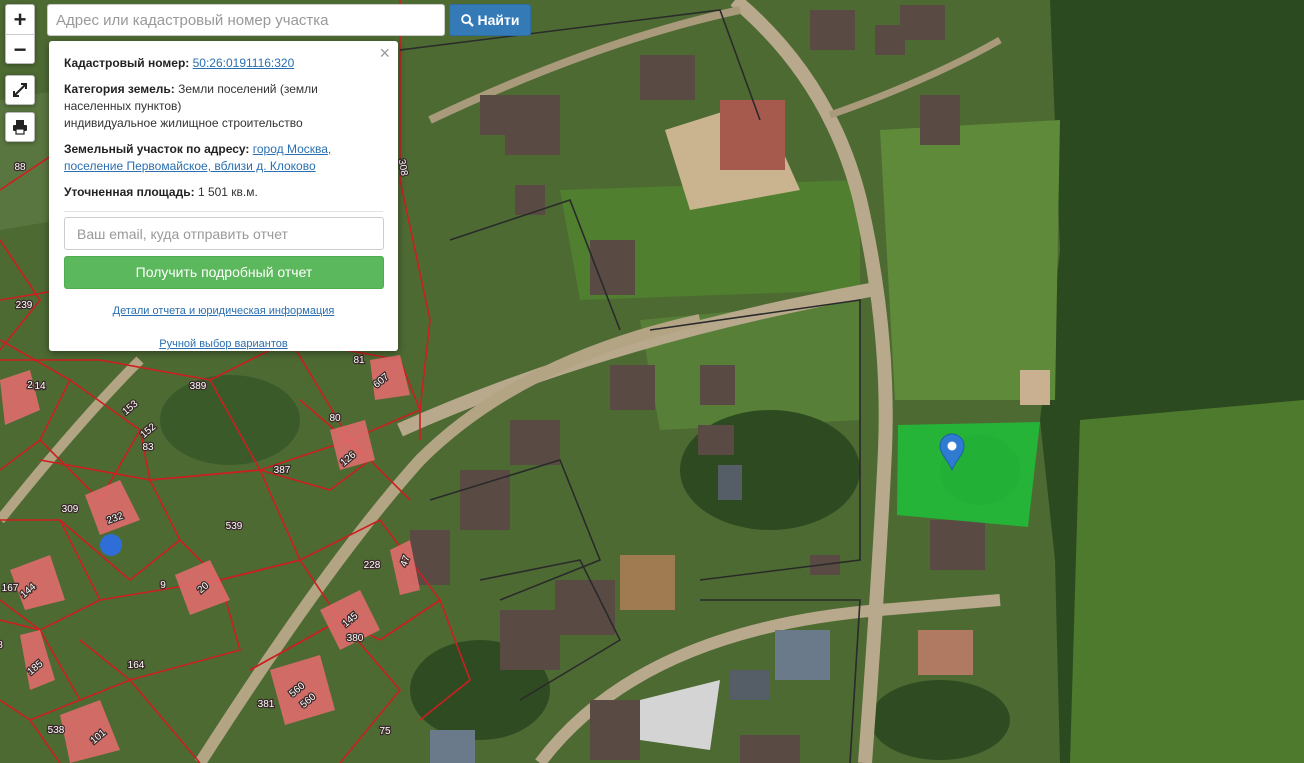  I want to click on parcel-number-label: 387, so click(282, 470).